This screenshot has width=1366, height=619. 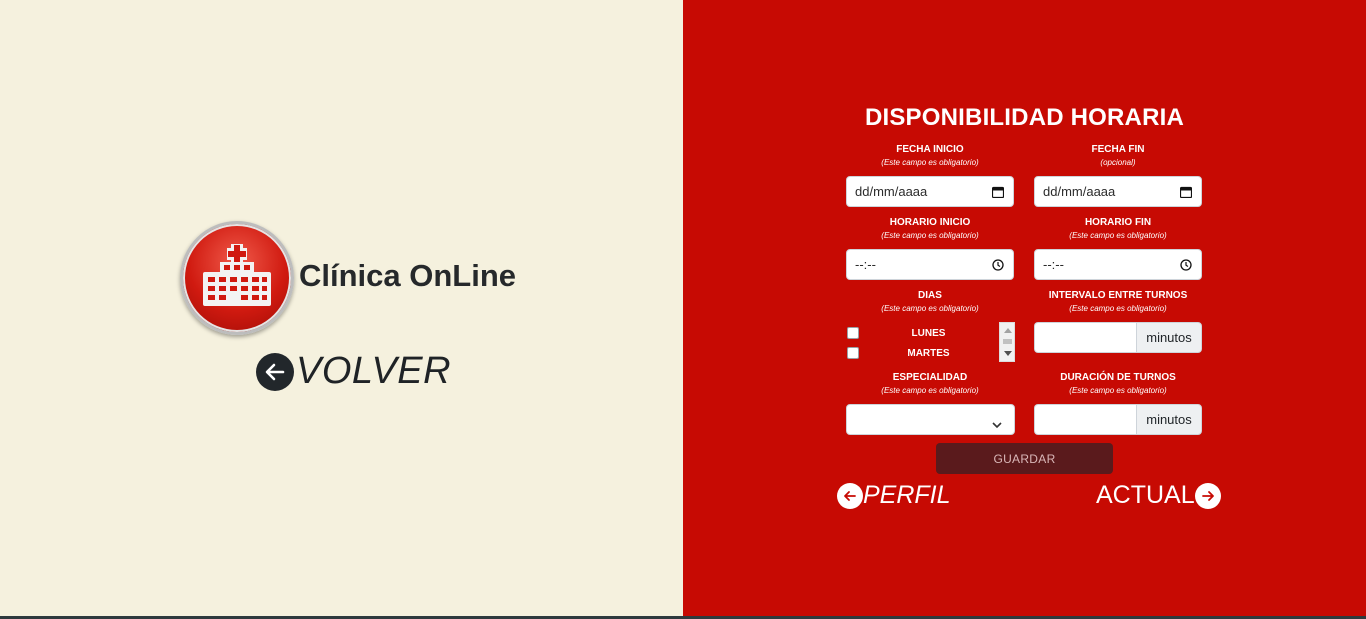 What do you see at coordinates (891, 191) in the screenshot?
I see `fecha-inicio-placeholder: dd/mm/aaaa` at bounding box center [891, 191].